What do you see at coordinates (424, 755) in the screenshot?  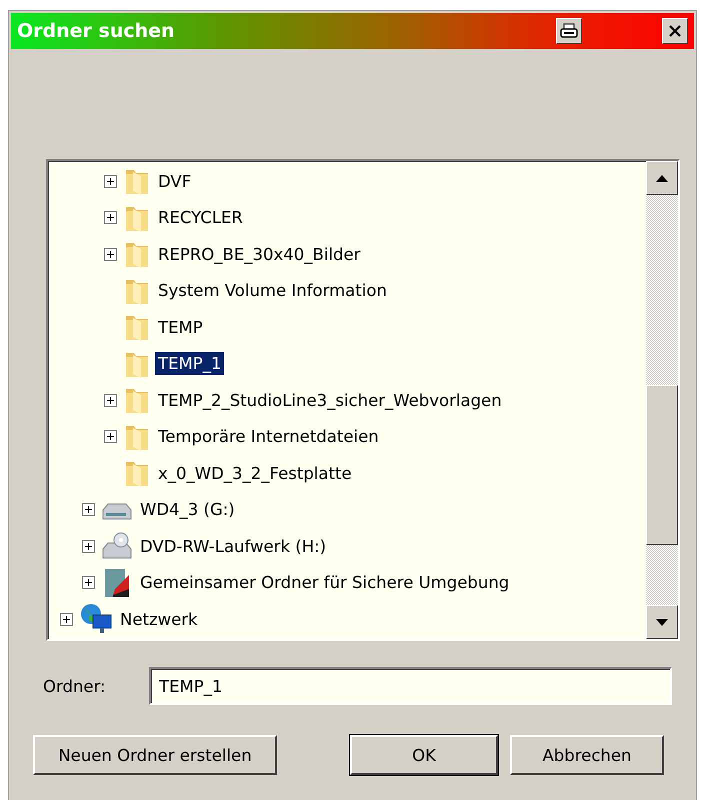 I see `dialog-button: OK` at bounding box center [424, 755].